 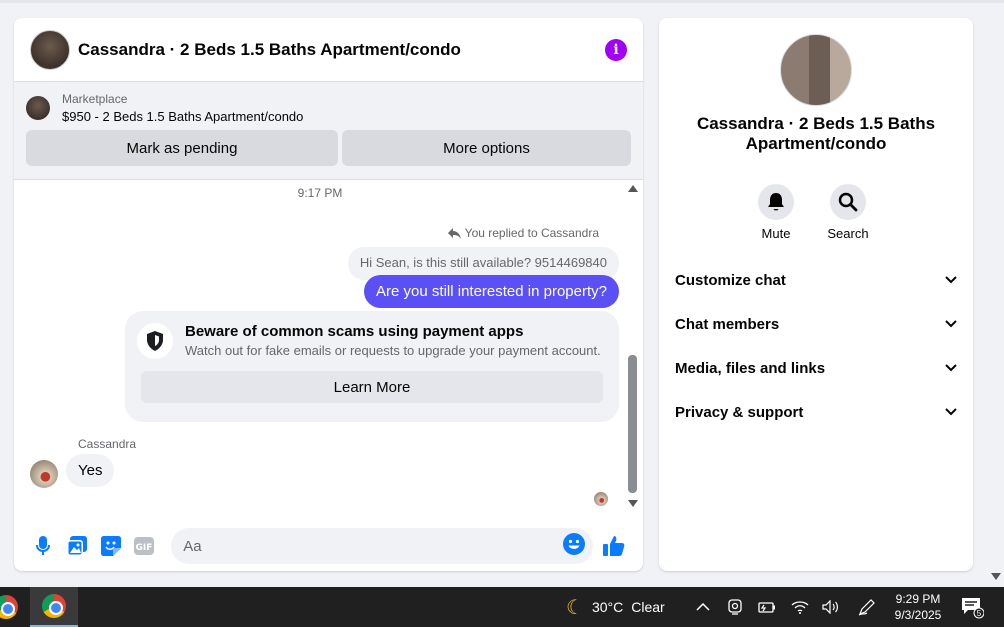 What do you see at coordinates (750, 368) in the screenshot?
I see `section-label: Media, files and links` at bounding box center [750, 368].